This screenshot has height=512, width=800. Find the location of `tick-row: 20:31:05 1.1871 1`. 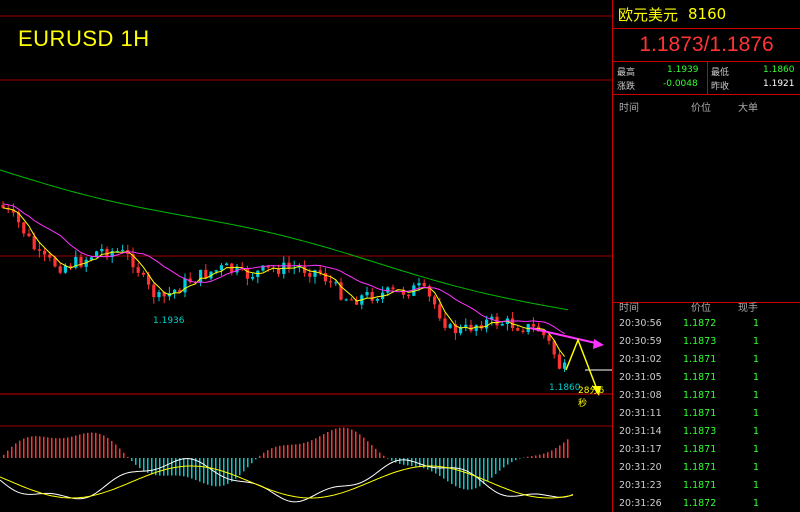

tick-row: 20:31:05 1.1871 1 is located at coordinates (706, 377).